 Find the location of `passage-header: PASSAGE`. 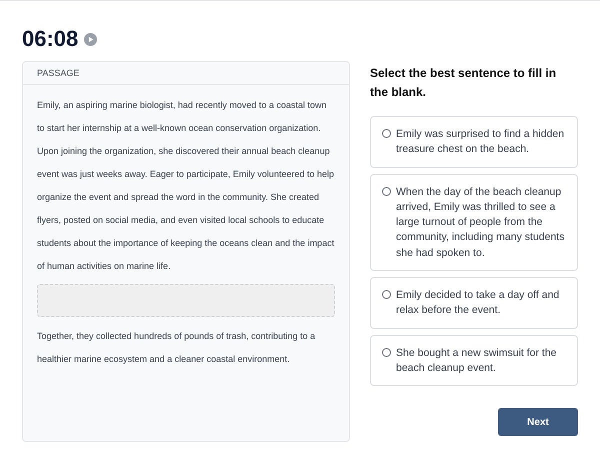

passage-header: PASSAGE is located at coordinates (58, 73).